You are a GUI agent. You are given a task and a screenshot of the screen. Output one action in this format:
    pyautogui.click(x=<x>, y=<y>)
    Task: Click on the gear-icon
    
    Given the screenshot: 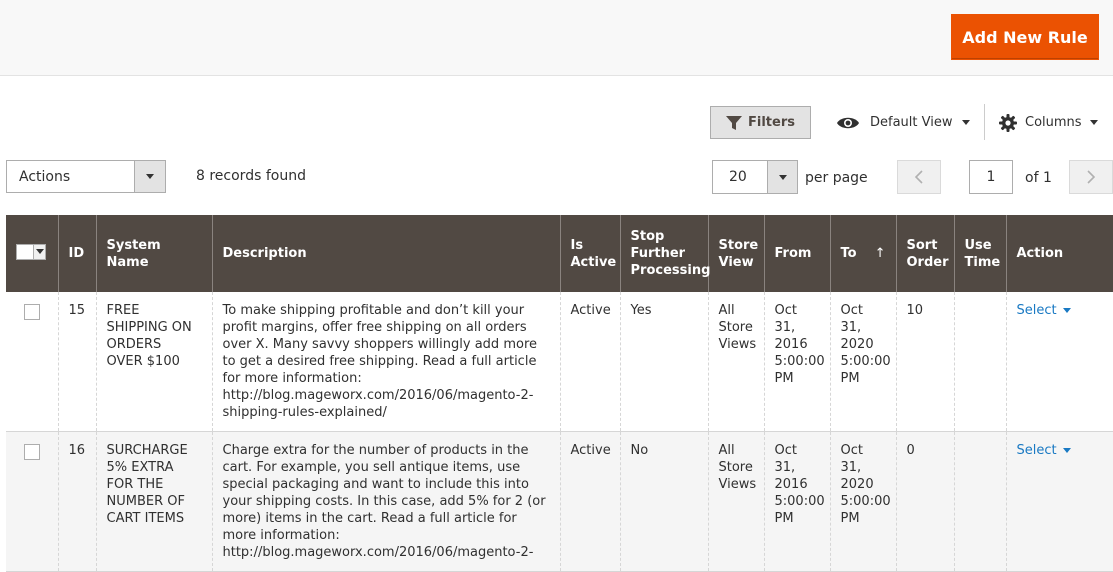 What is the action you would take?
    pyautogui.click(x=1008, y=122)
    